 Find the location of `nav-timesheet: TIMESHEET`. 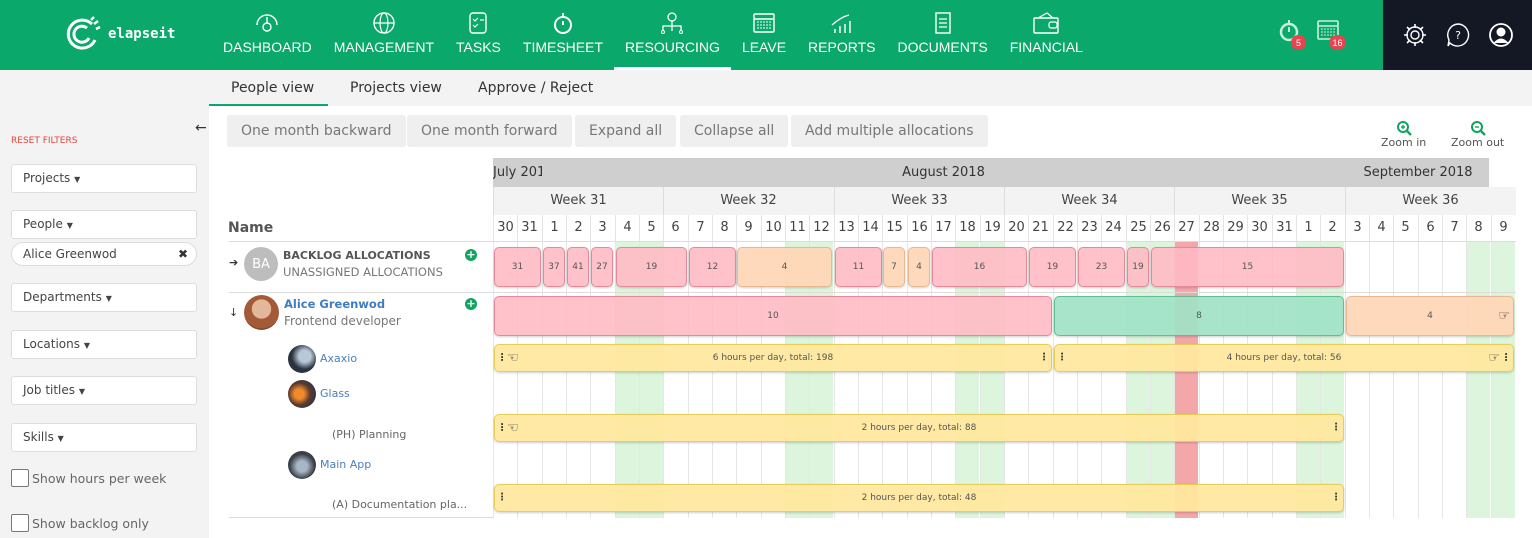

nav-timesheet: TIMESHEET is located at coordinates (563, 35).